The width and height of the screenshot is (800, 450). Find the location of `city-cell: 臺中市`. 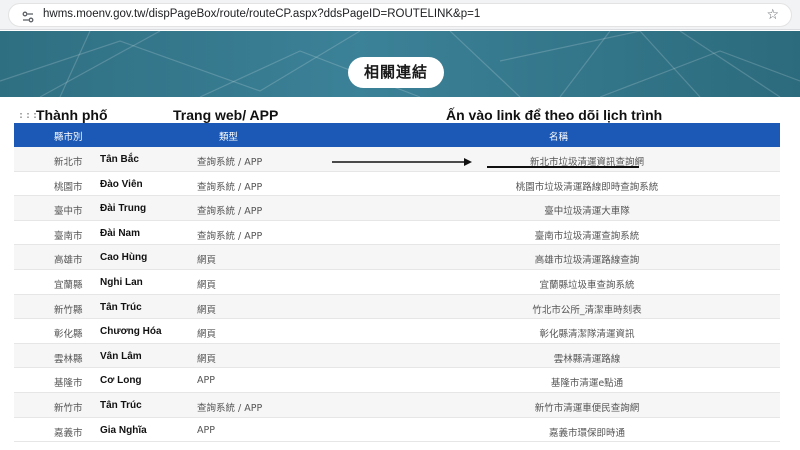

city-cell: 臺中市 is located at coordinates (68, 212).